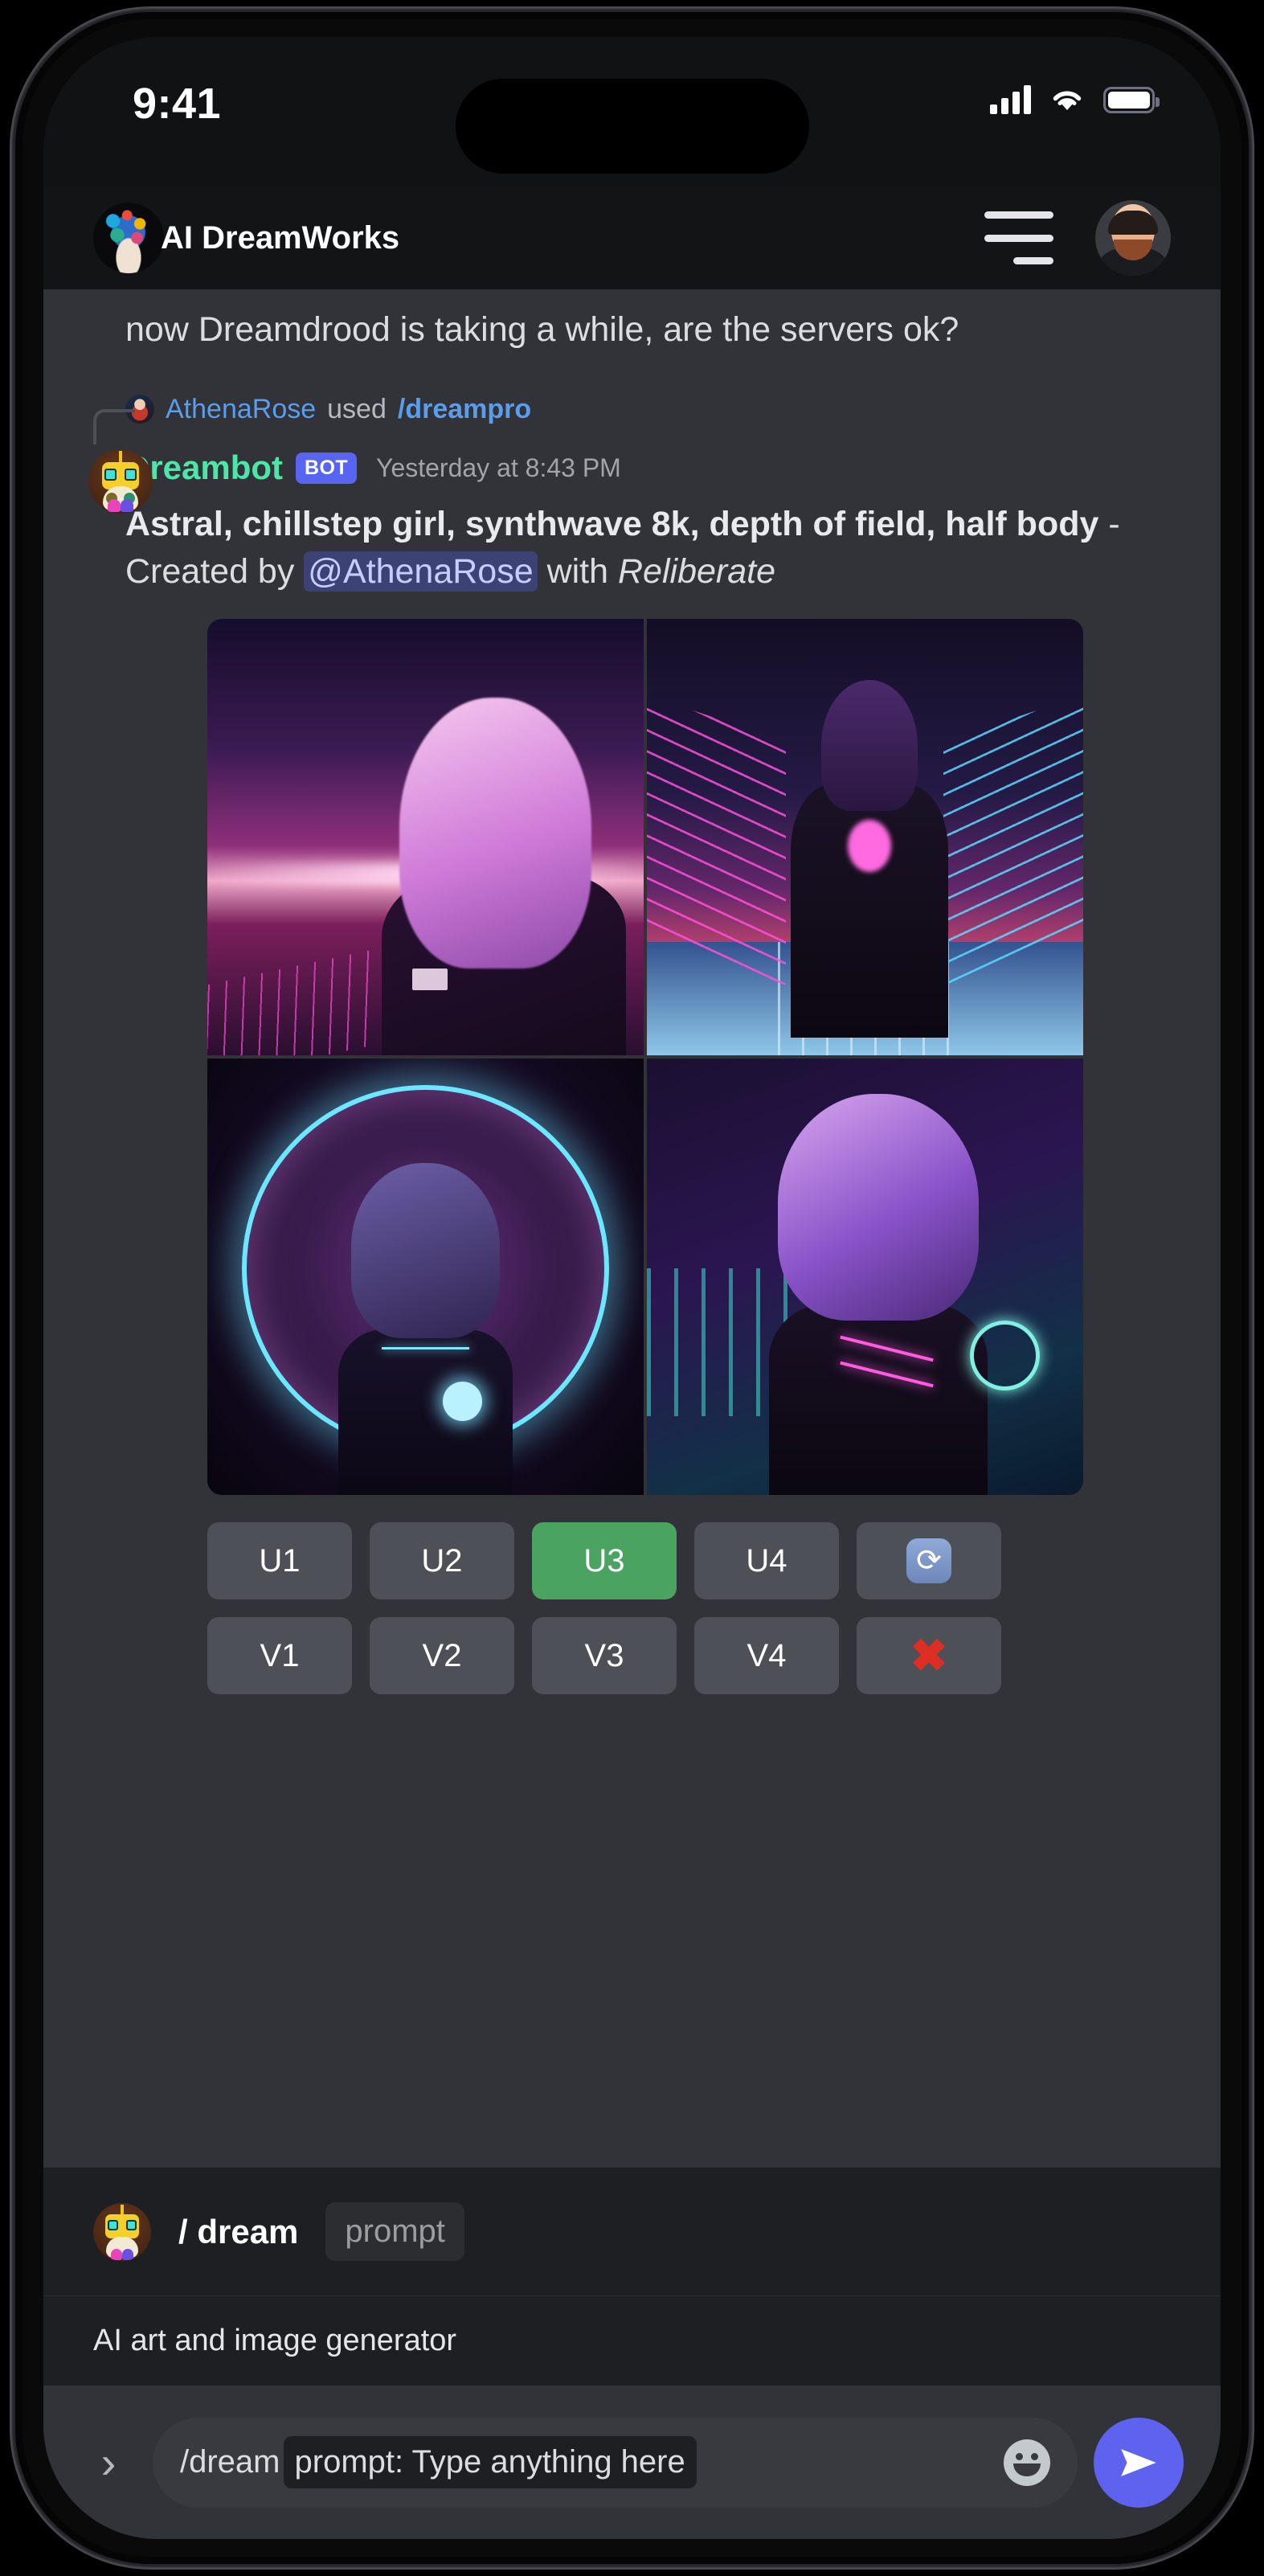 The height and width of the screenshot is (2576, 1264). Describe the element at coordinates (241, 409) in the screenshot. I see `reply-username: AthenaRose` at that location.